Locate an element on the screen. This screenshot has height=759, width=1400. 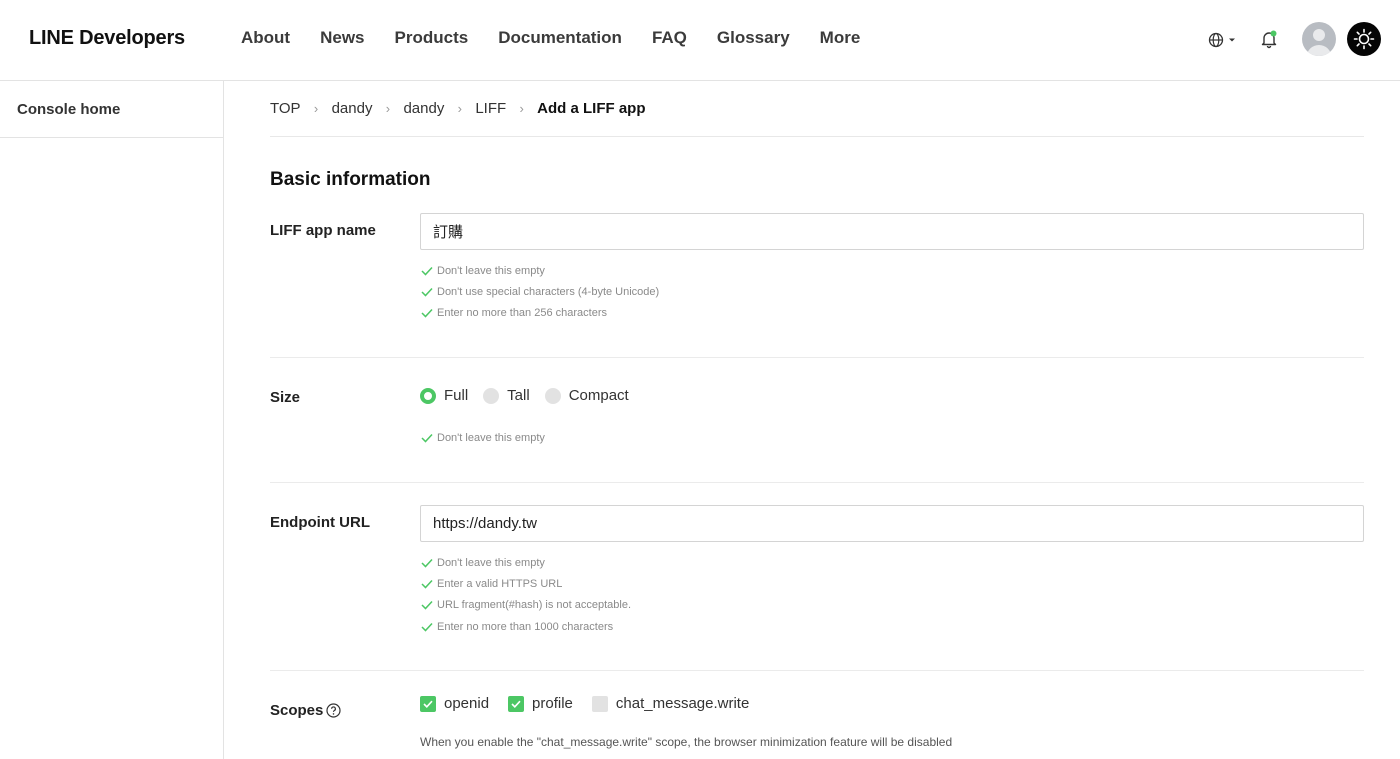
breadcrumb-channel: dandy is located at coordinates (423, 108).